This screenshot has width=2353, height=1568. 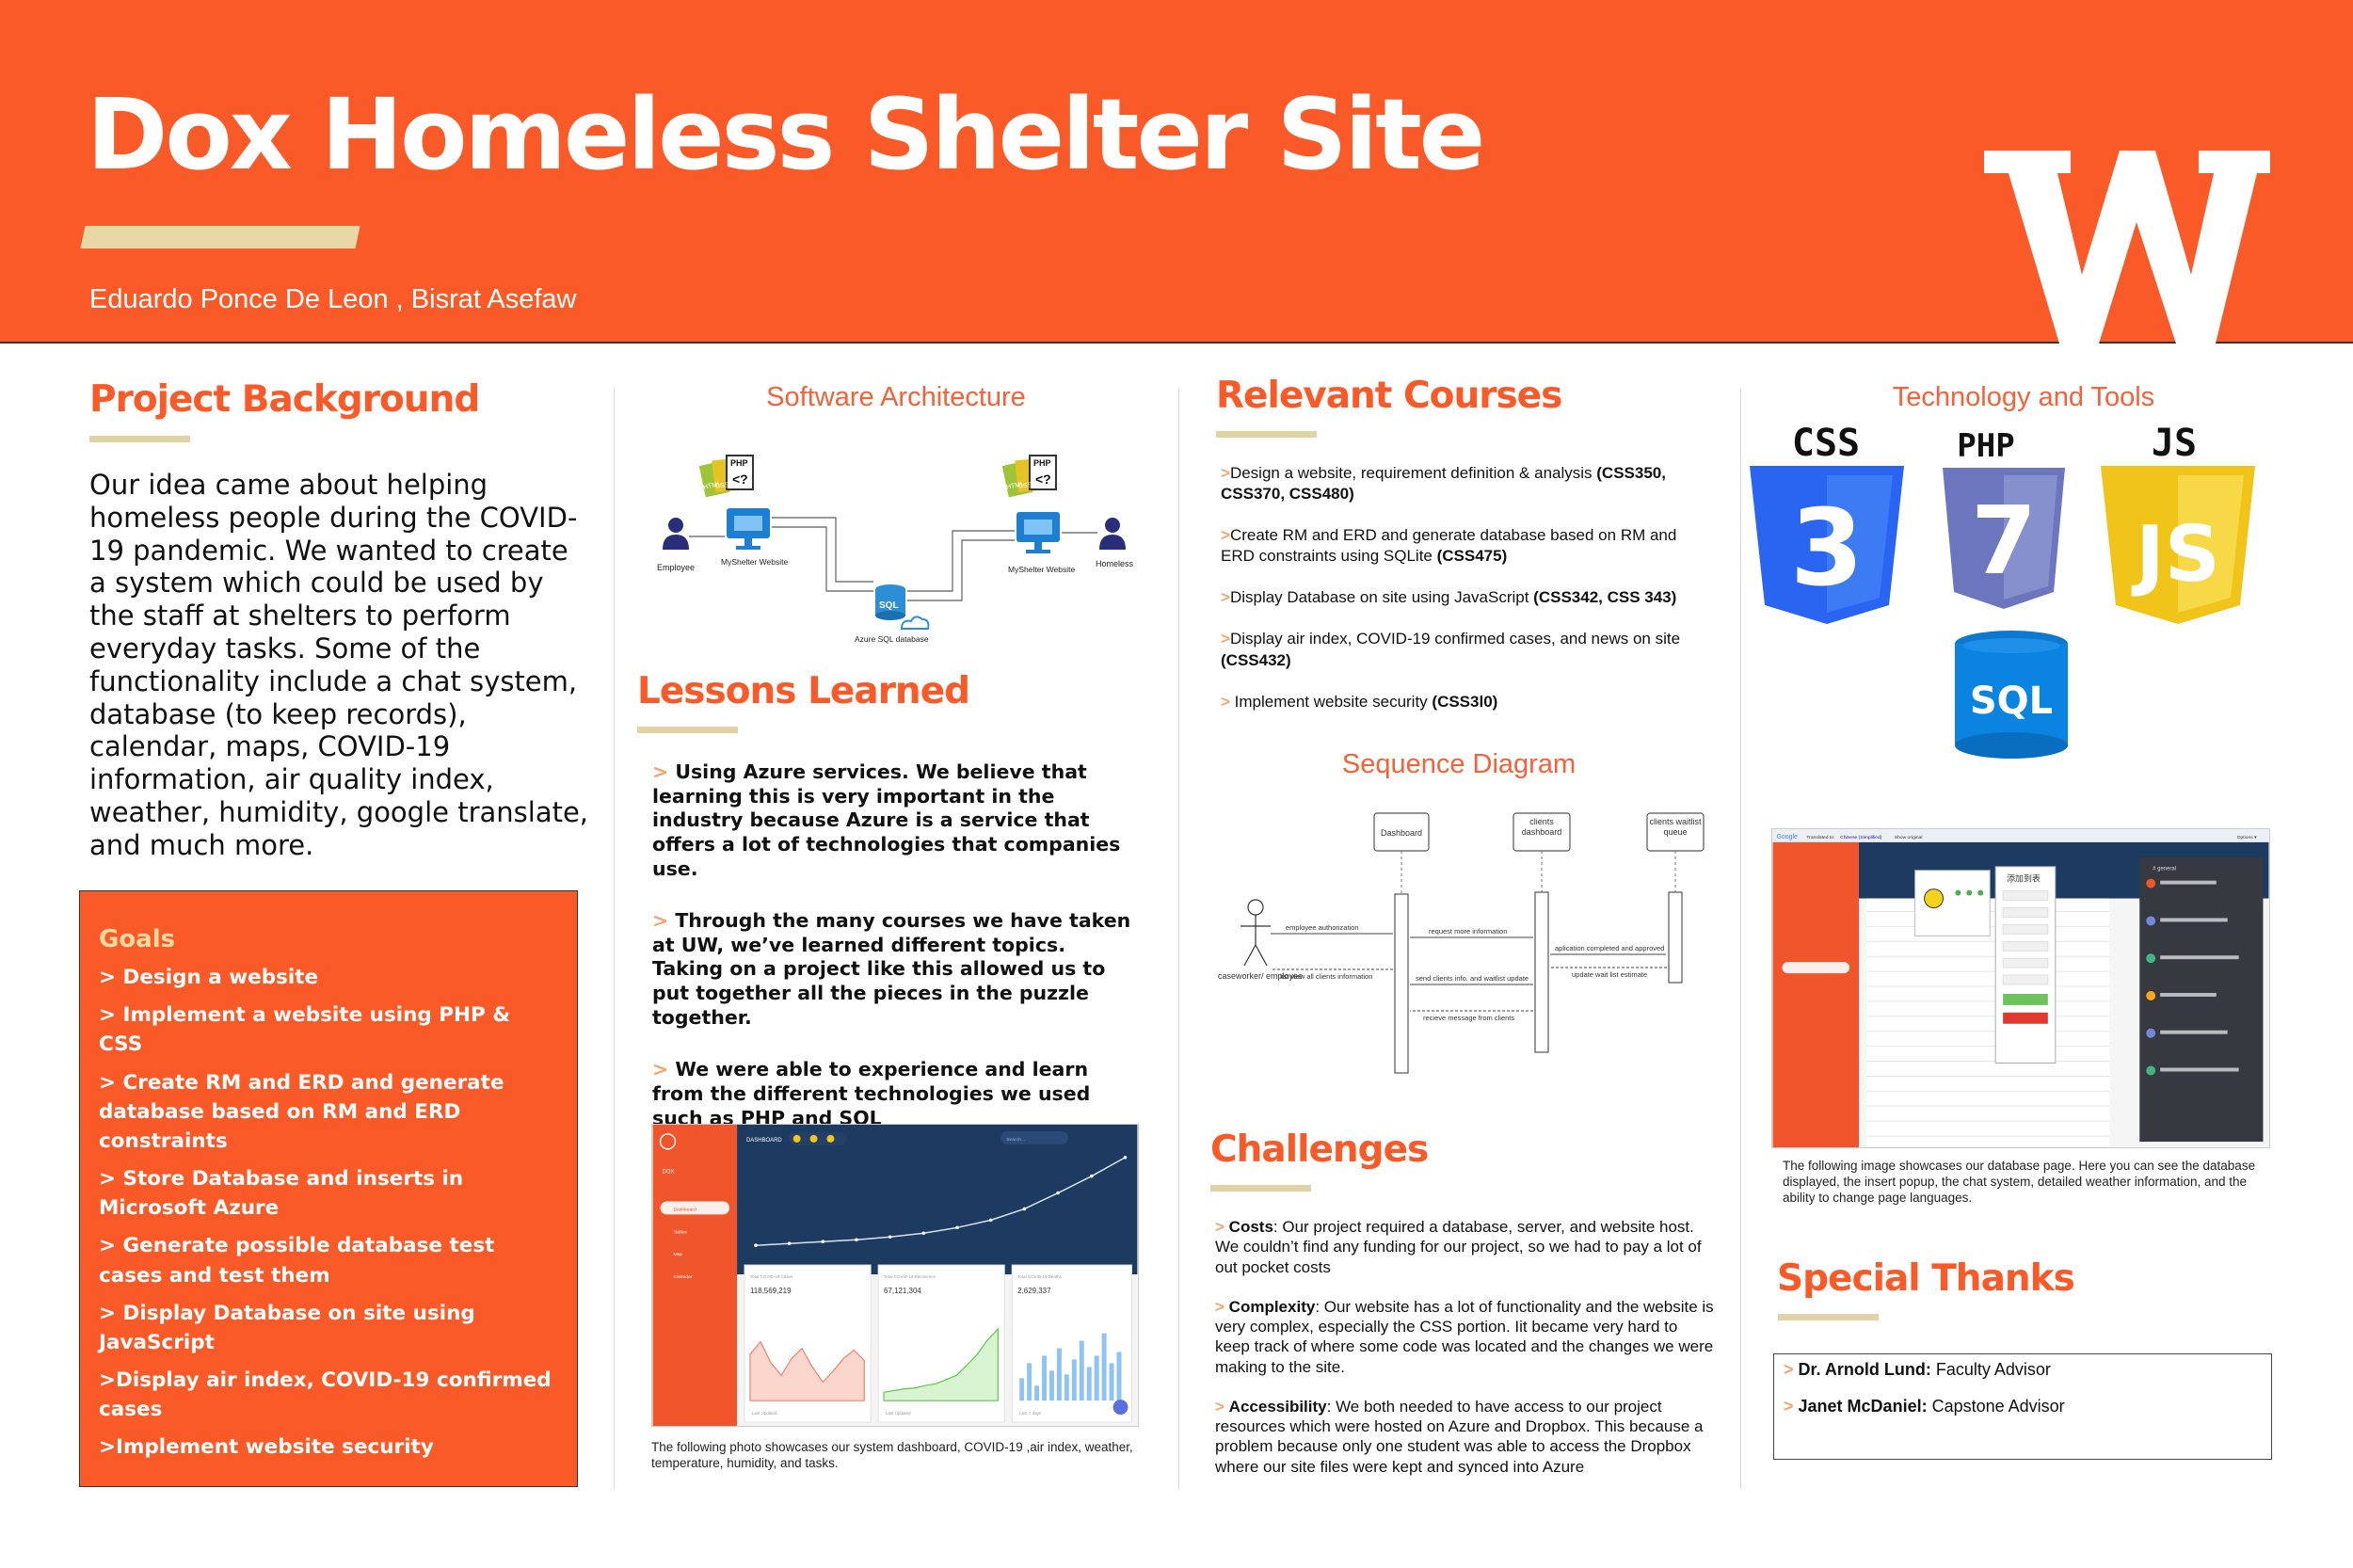 I want to click on insert-submit-button, so click(x=2026, y=999).